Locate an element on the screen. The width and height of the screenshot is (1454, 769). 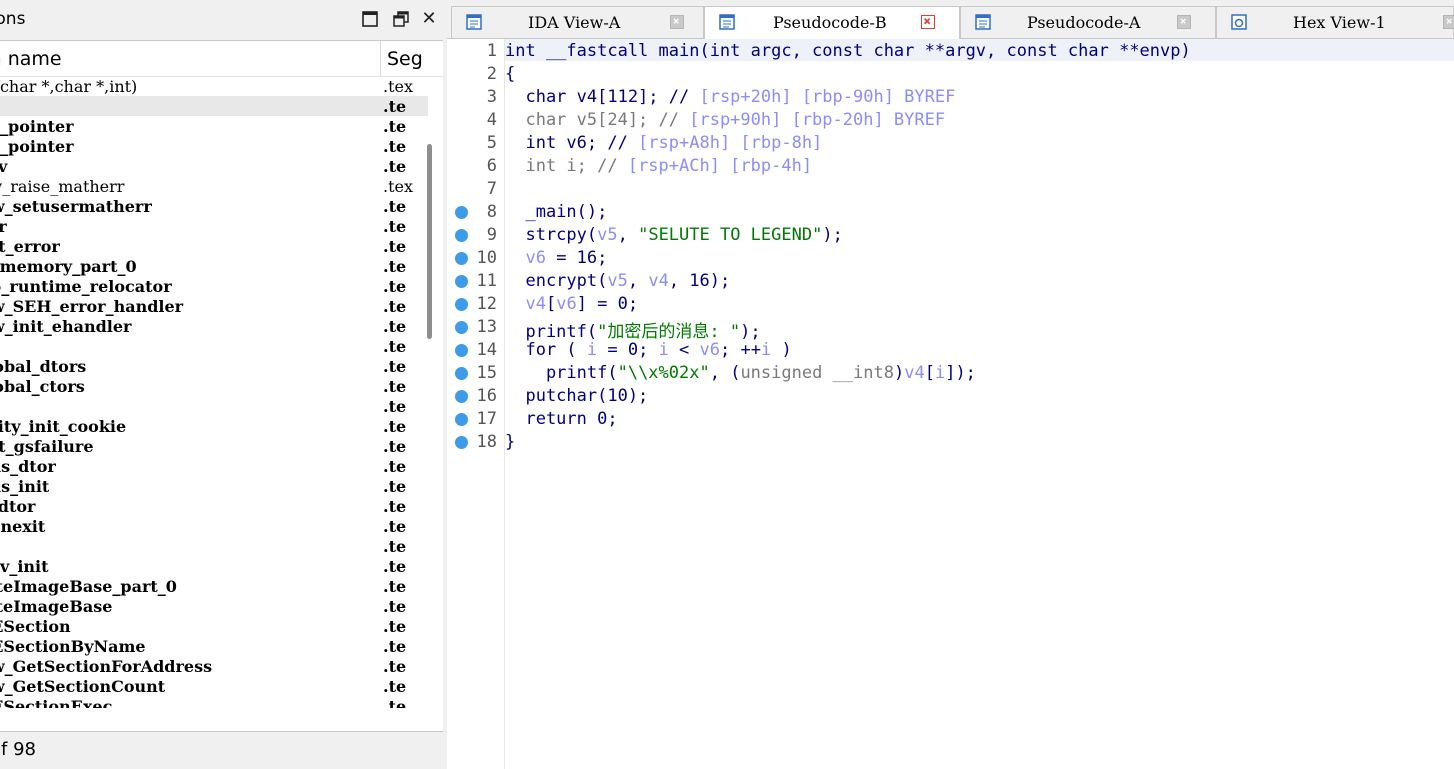
column-function-name: on name is located at coordinates (31, 59).